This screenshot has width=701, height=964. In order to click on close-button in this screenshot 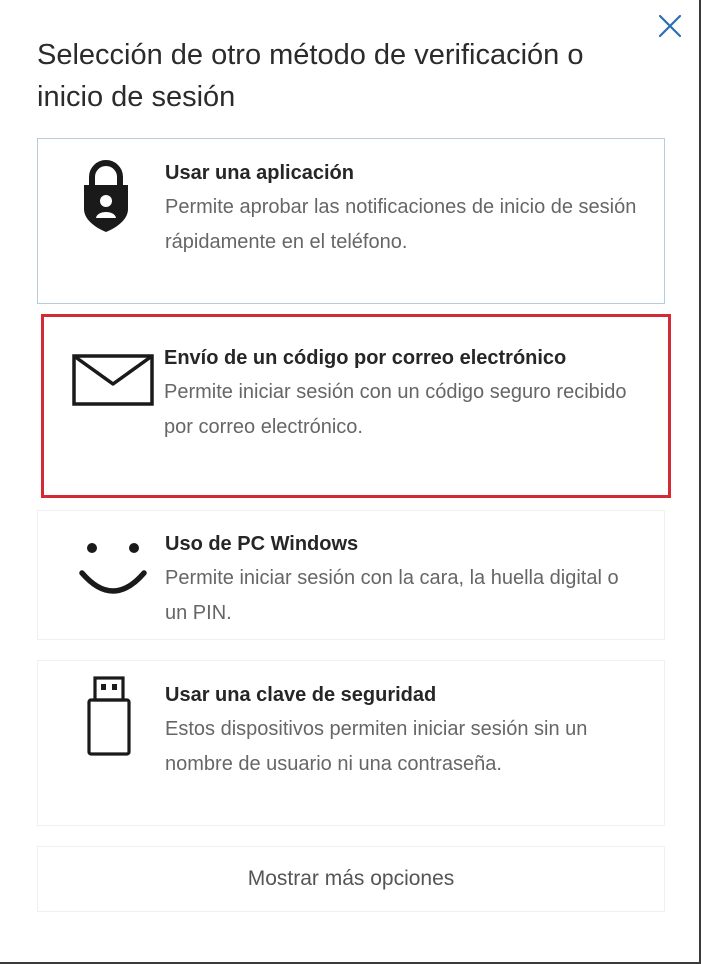, I will do `click(670, 26)`.